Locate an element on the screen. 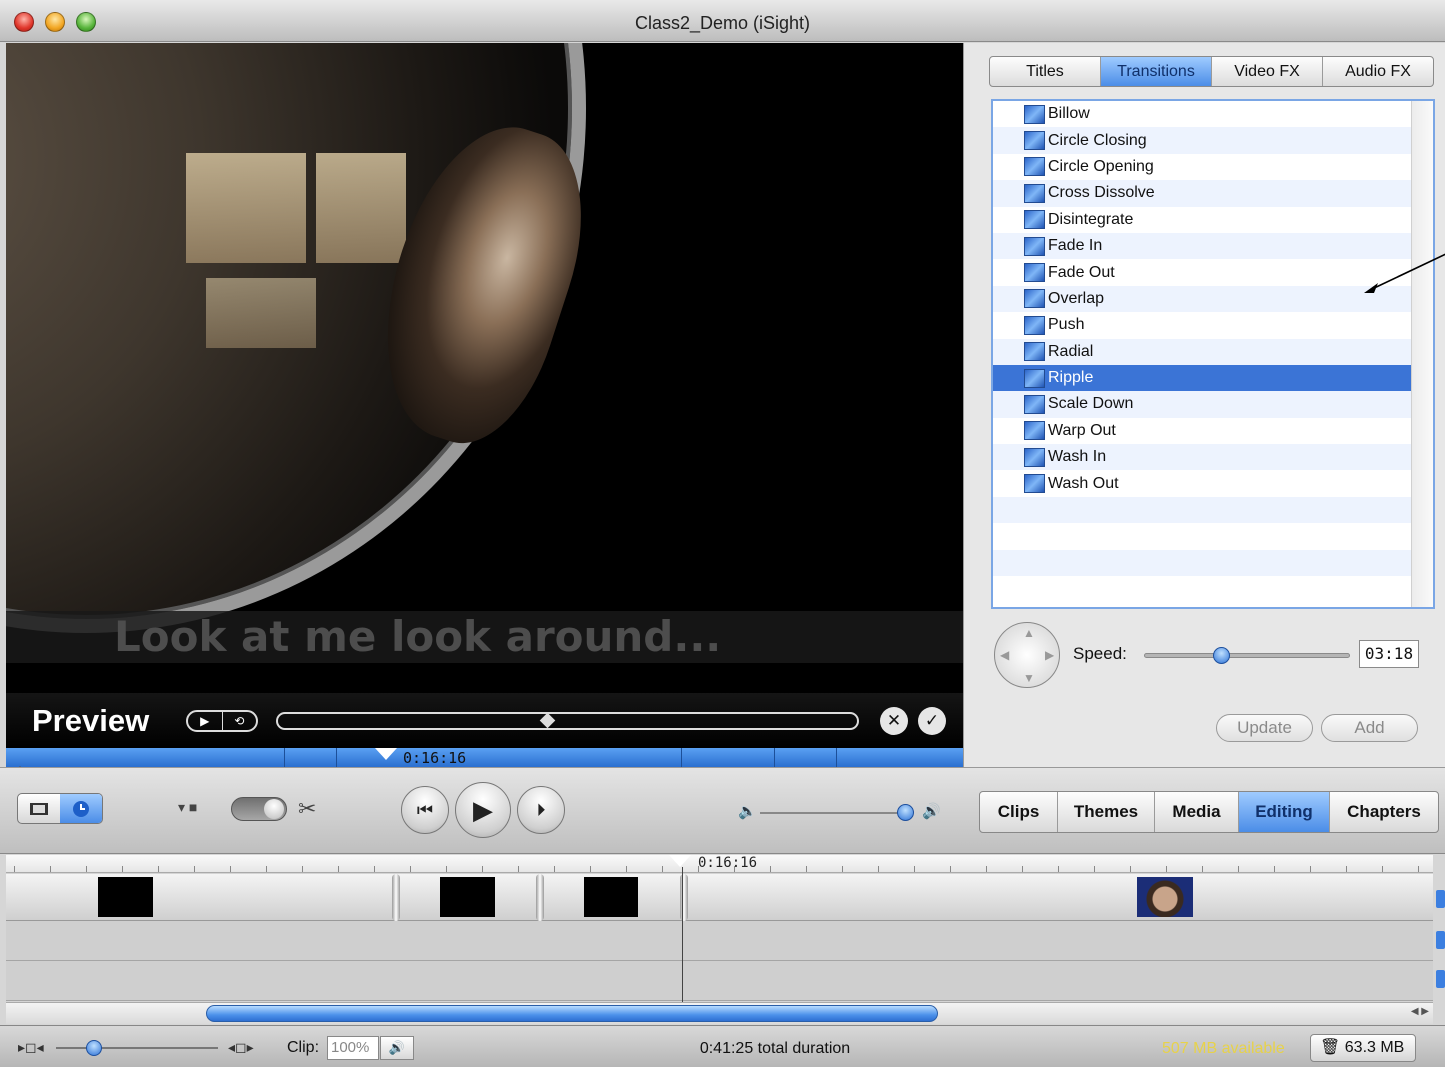  preview-controls: Preview ▶ ⟲ ✕ ✓ is located at coordinates (484, 720).